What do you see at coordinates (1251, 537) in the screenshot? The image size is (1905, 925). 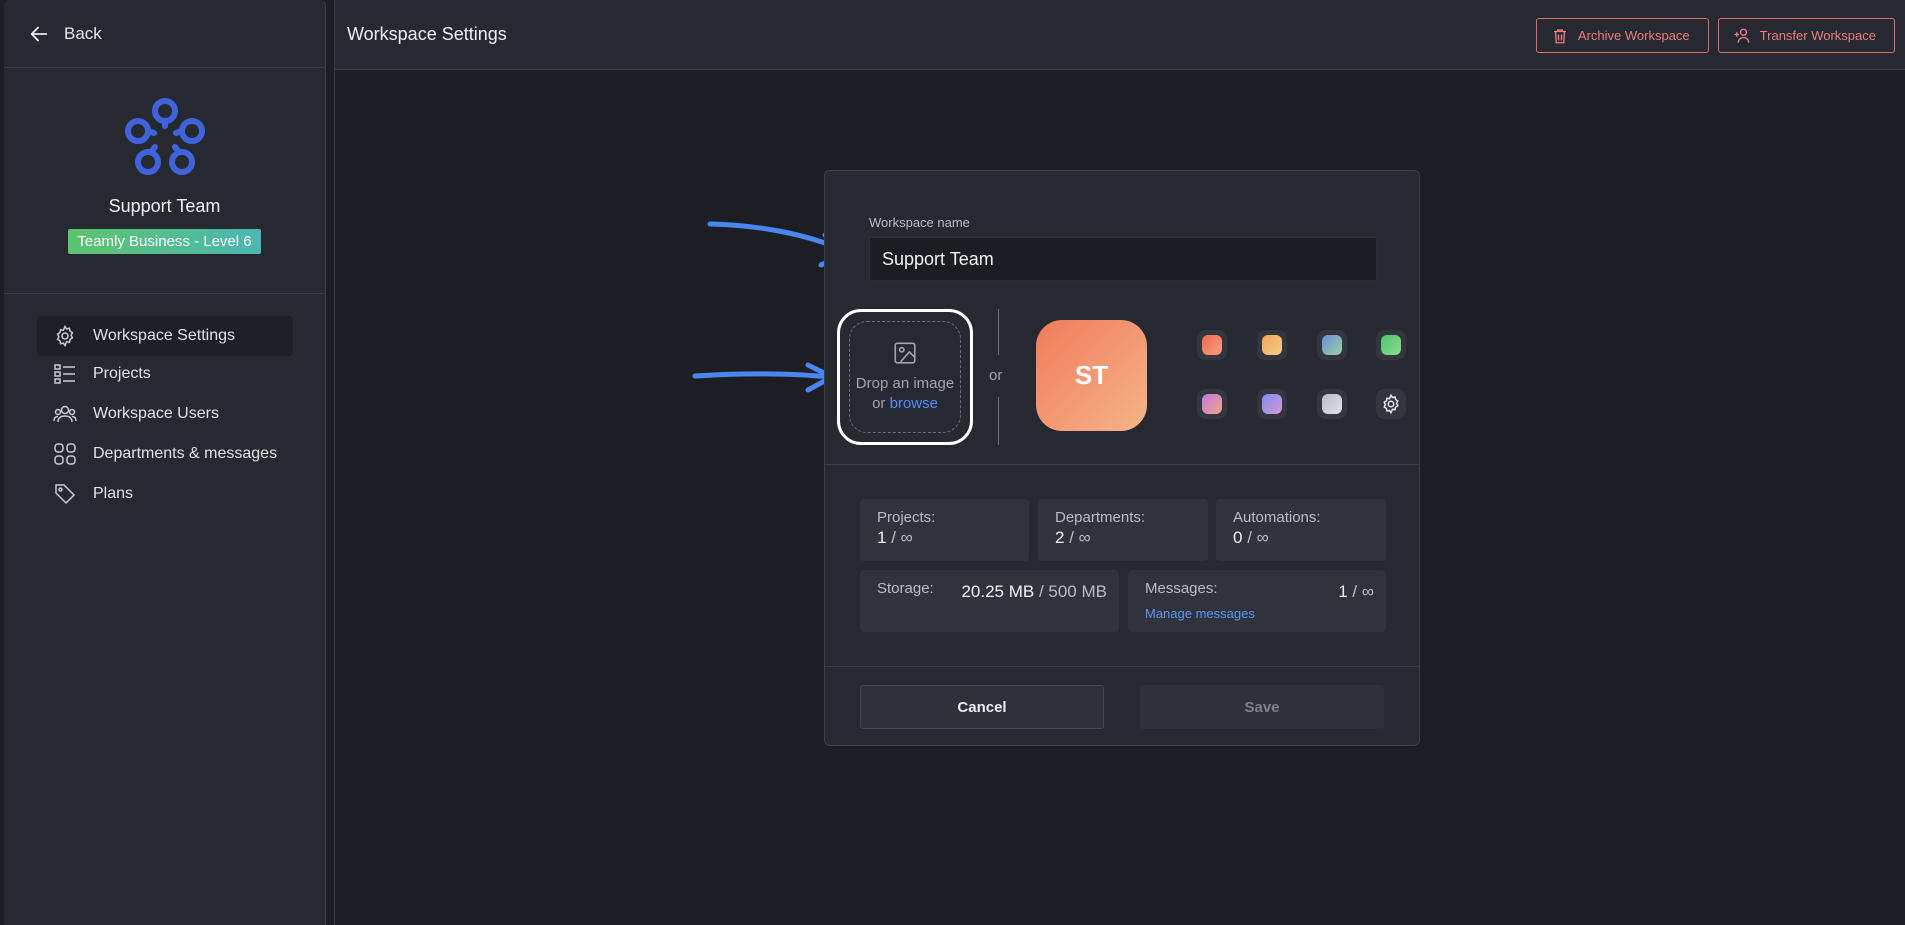 I see `stat-value: 0 / ∞` at bounding box center [1251, 537].